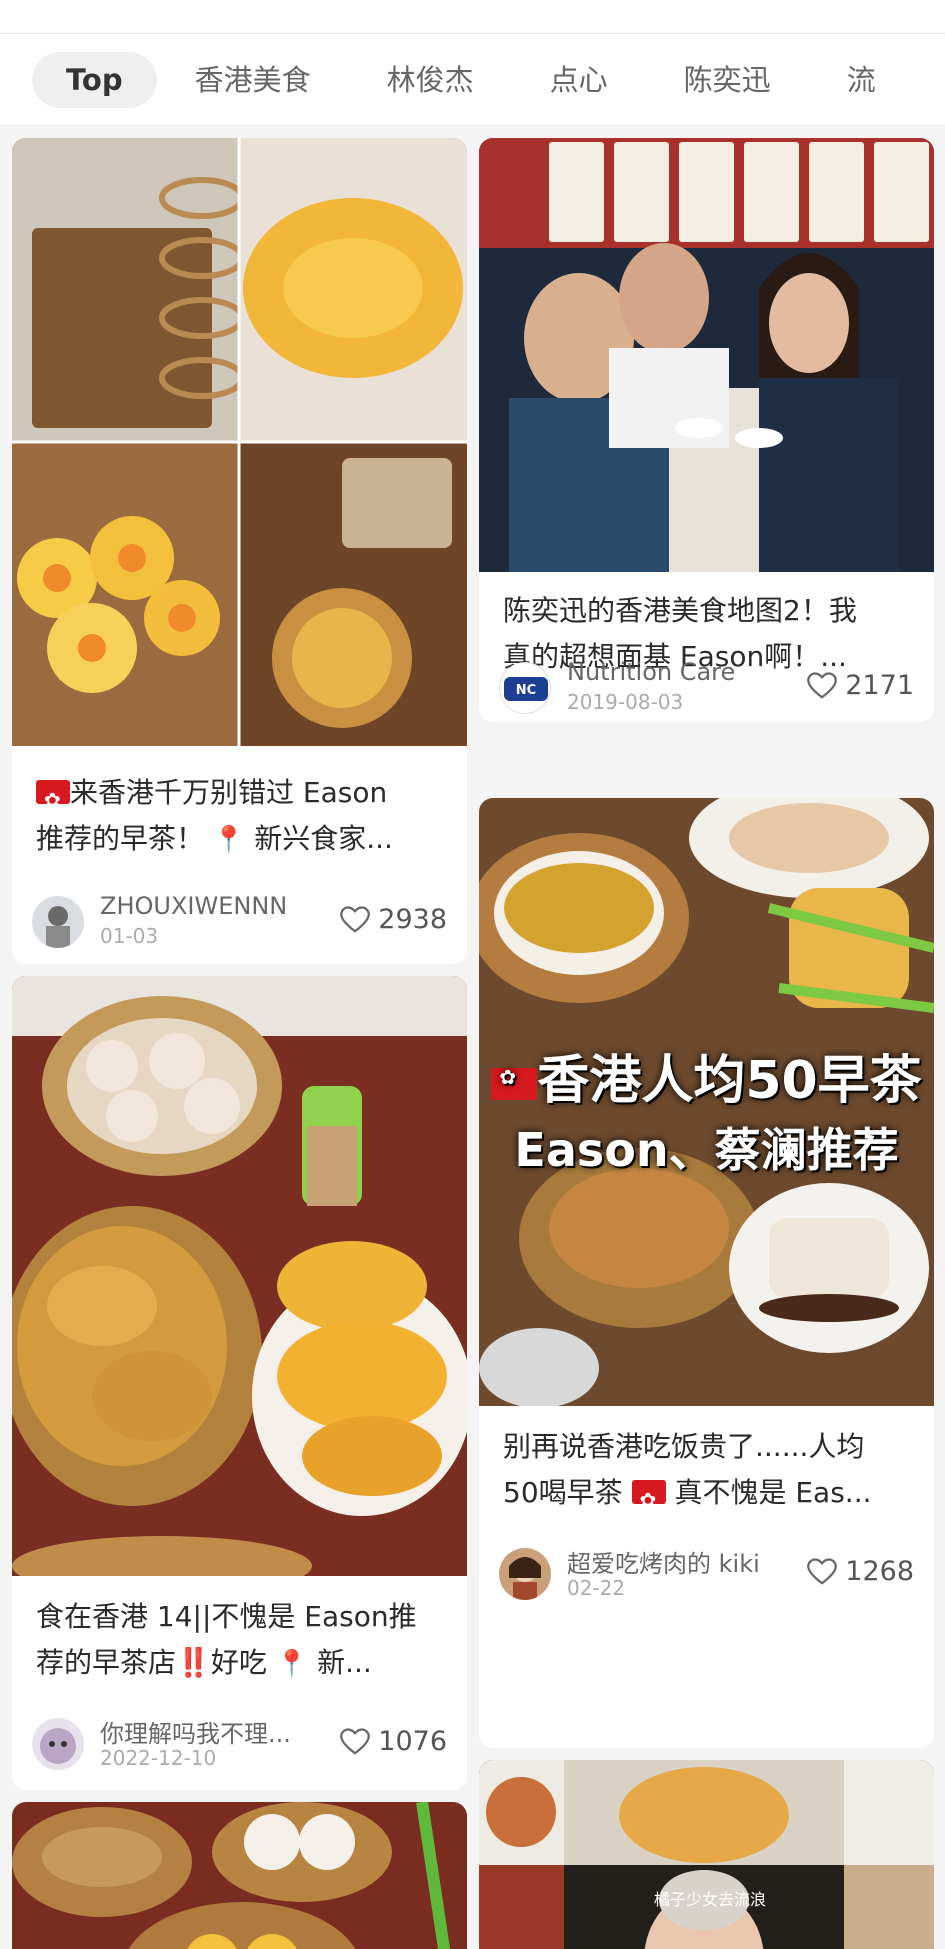 The height and width of the screenshot is (1949, 945). I want to click on post-date: 2019-08-03, so click(625, 702).